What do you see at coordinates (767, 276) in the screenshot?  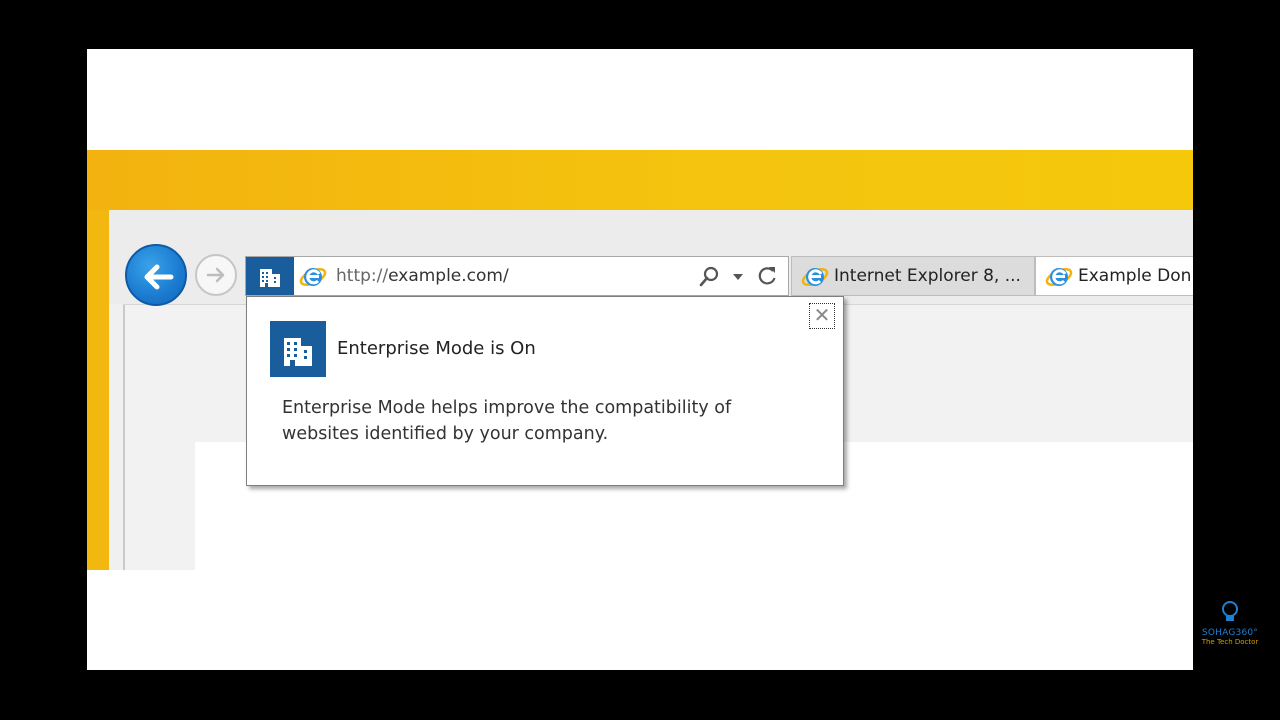 I see `refresh-icon` at bounding box center [767, 276].